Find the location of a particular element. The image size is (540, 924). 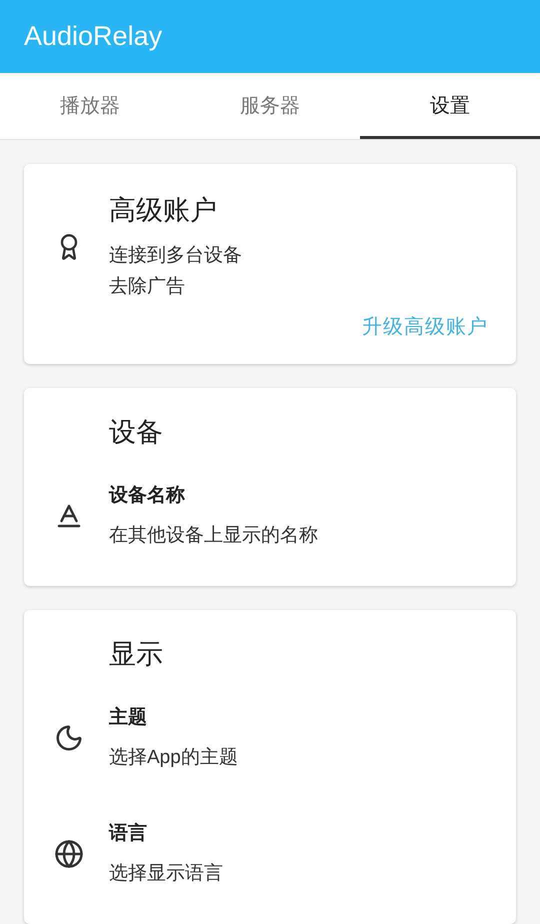

setting-description: 选择显示语言 is located at coordinates (166, 874).